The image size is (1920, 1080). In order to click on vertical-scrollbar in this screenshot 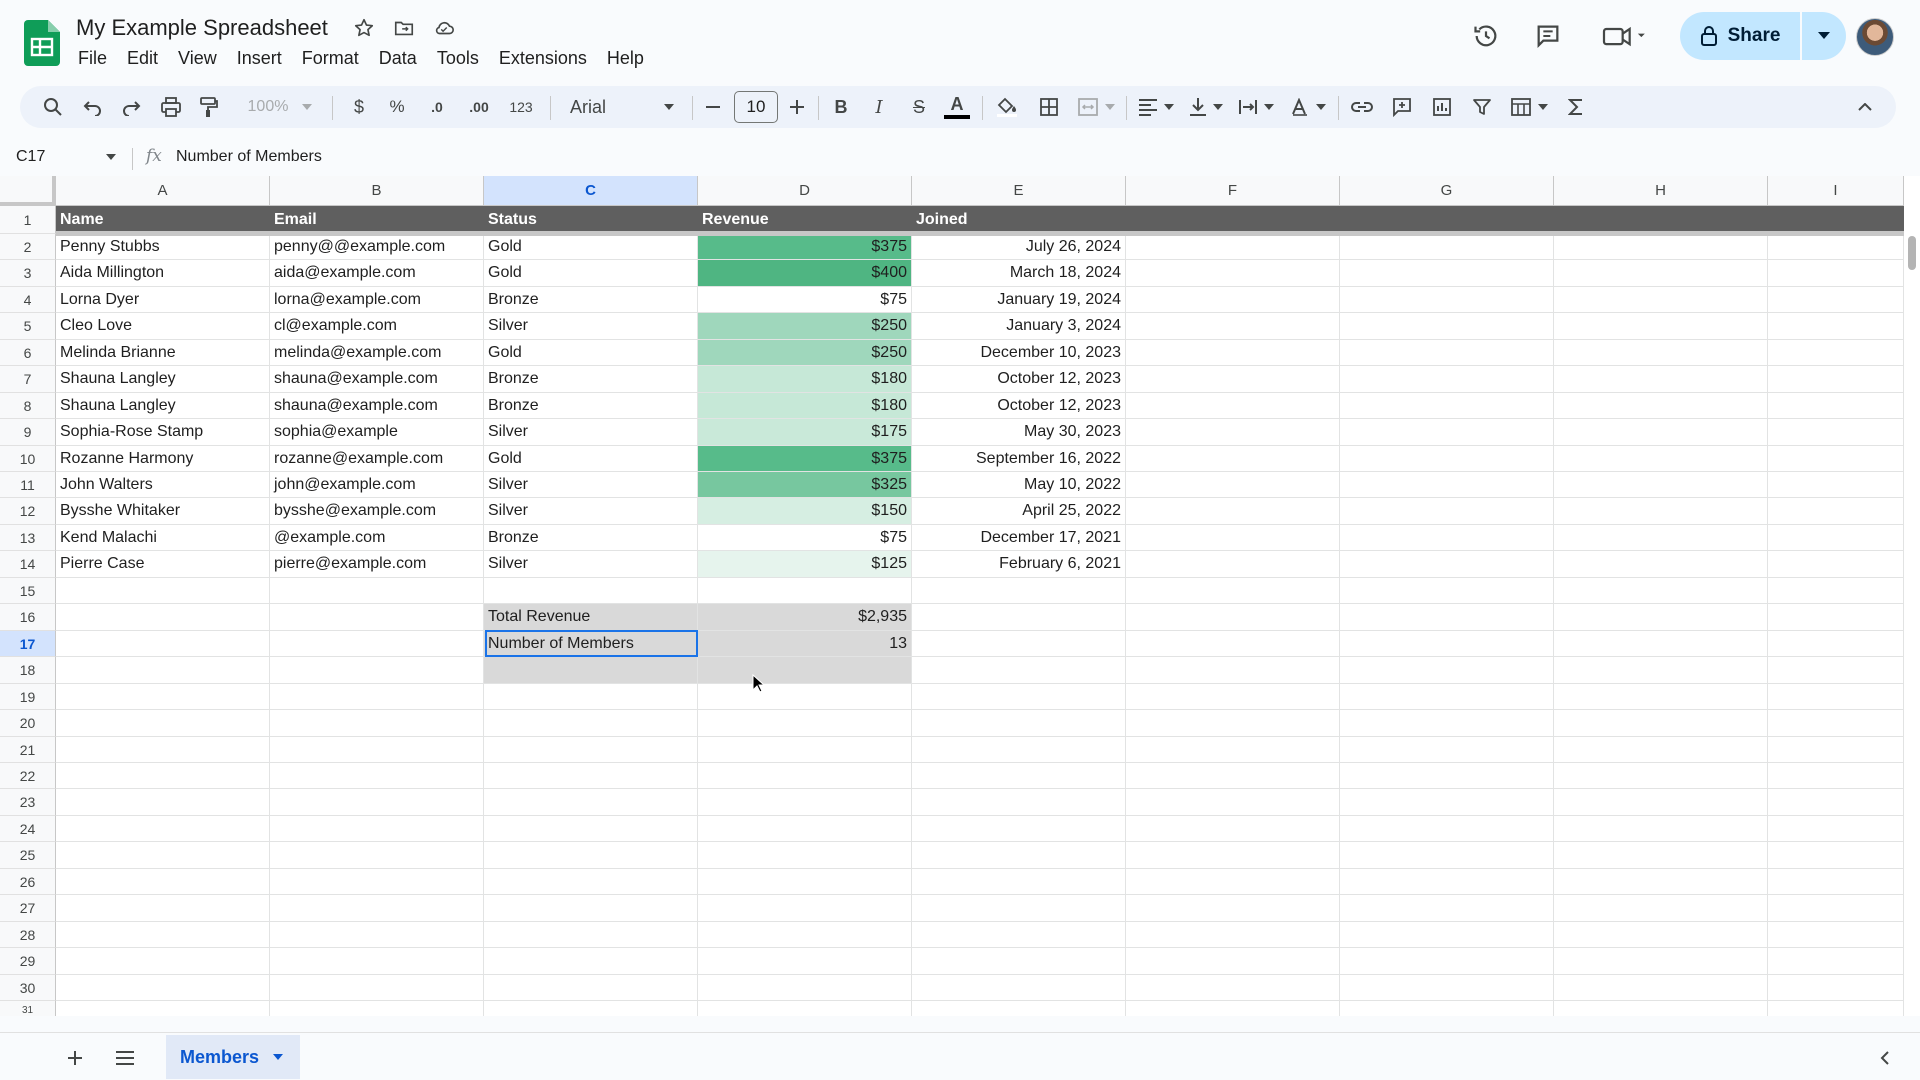, I will do `click(1912, 253)`.